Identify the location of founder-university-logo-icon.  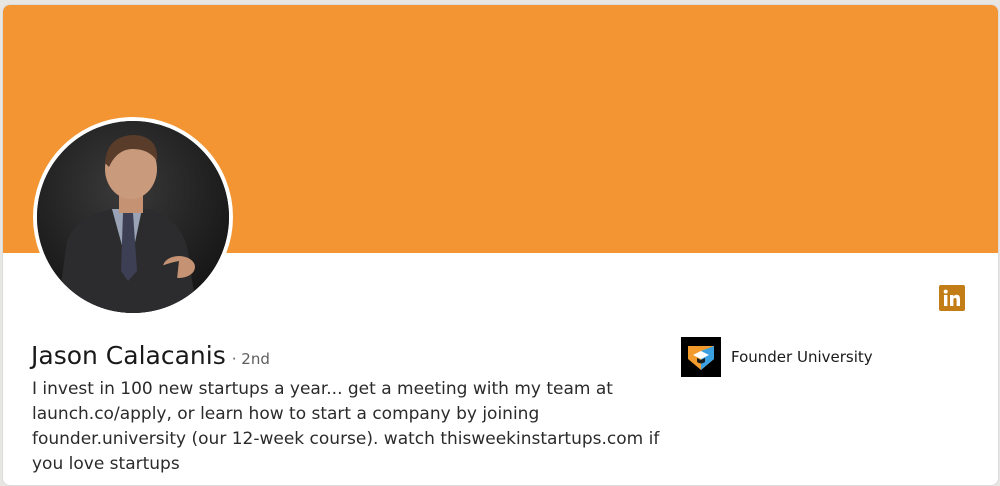
(701, 357).